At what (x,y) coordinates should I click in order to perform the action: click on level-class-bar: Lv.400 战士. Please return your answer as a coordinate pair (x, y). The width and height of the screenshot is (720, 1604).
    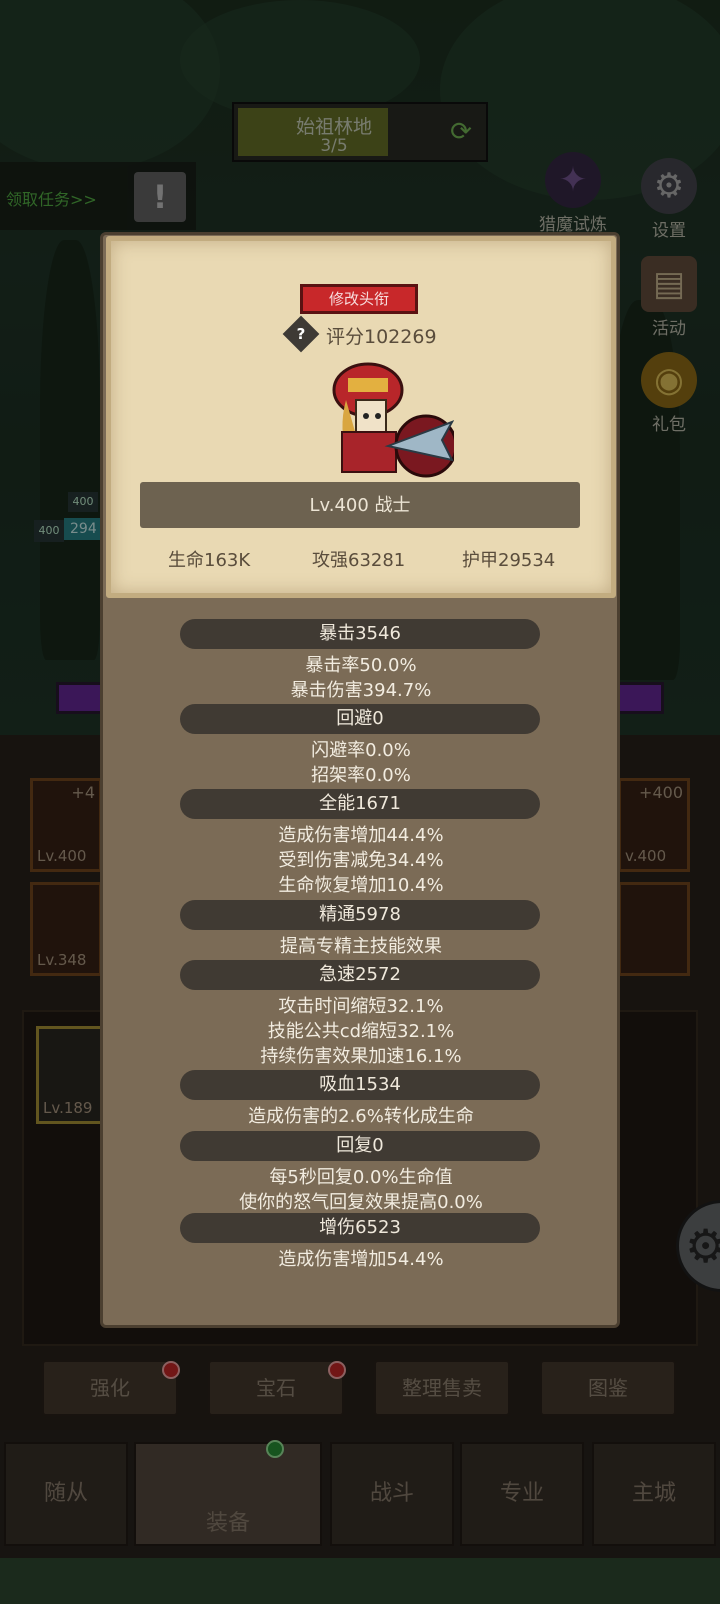
    Looking at the image, I should click on (360, 505).